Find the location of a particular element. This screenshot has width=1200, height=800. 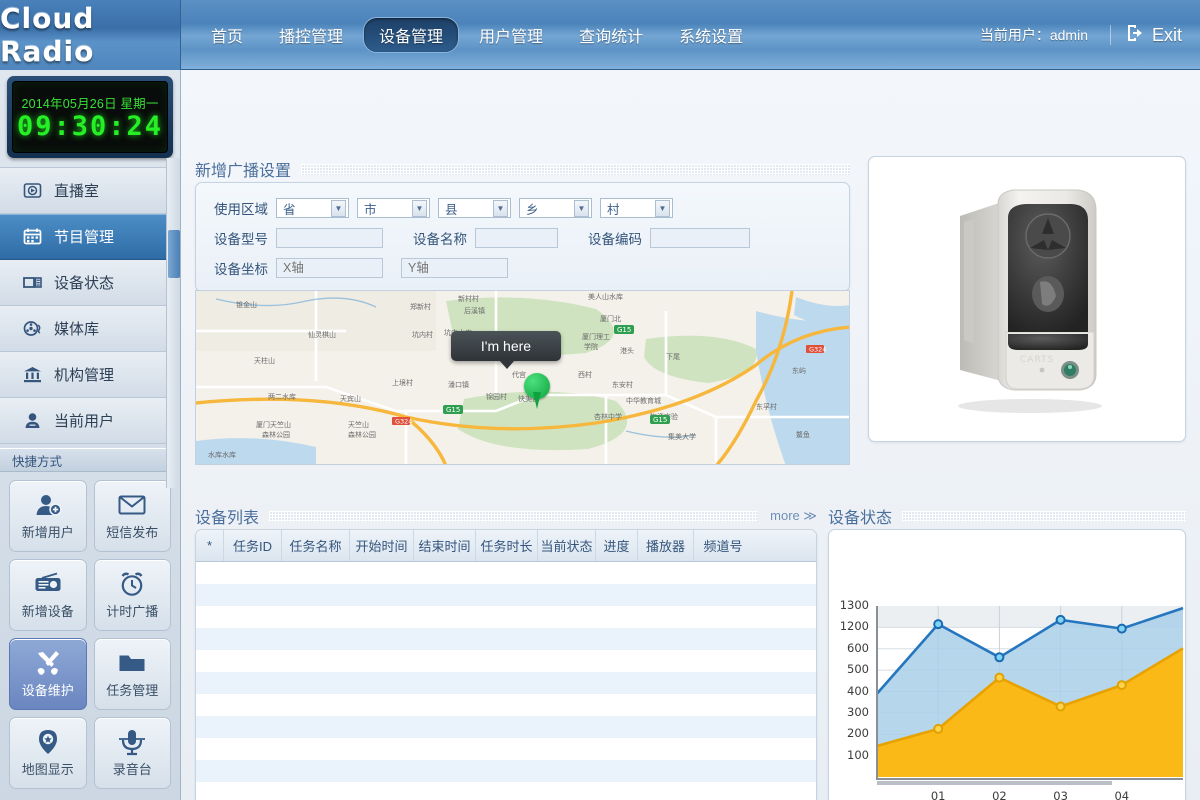

chart-y-tick: 100 is located at coordinates (858, 754).